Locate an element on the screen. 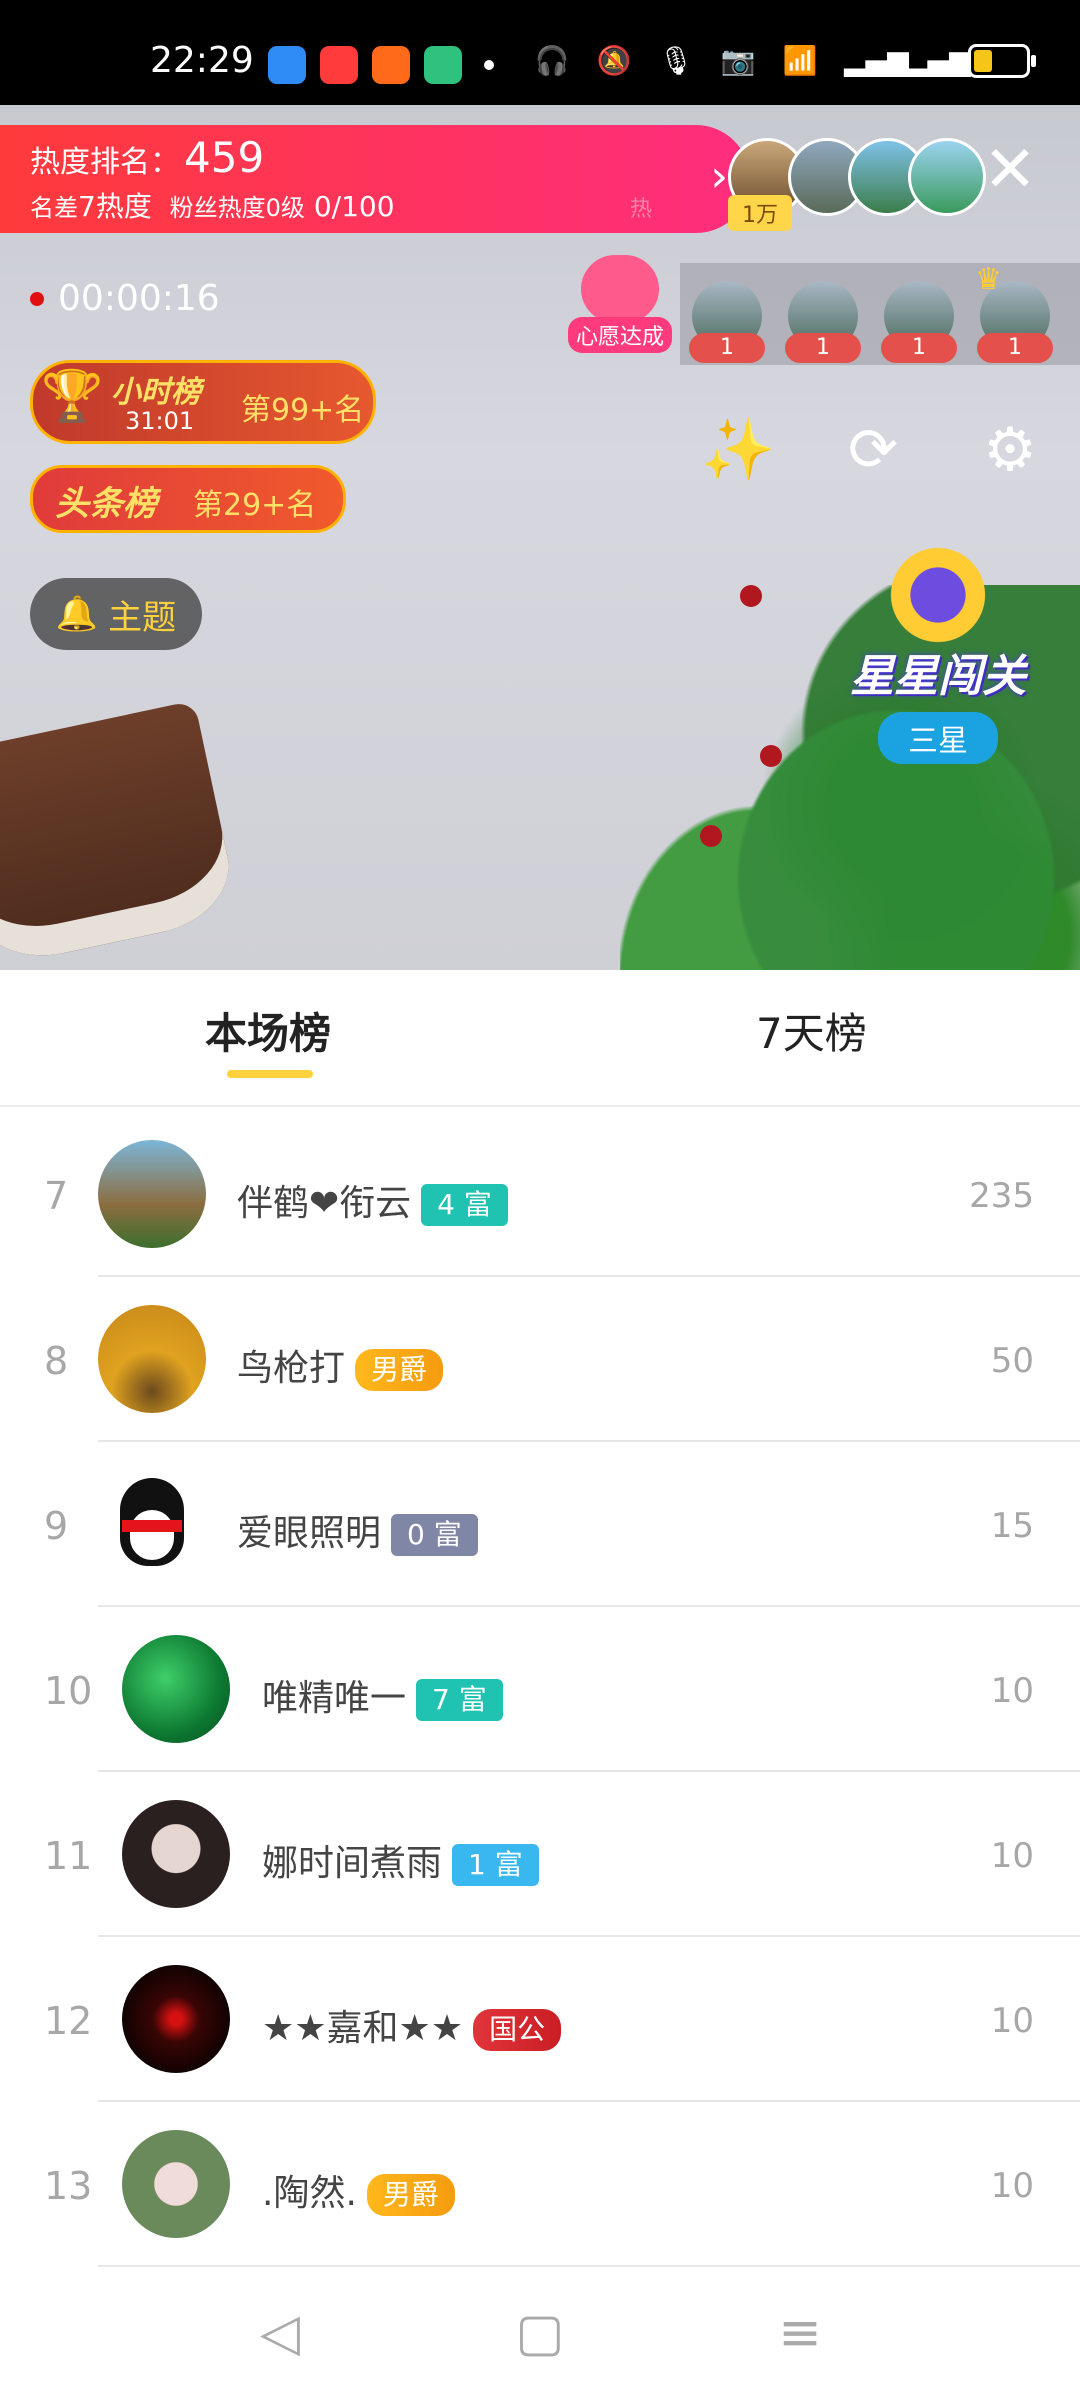 The image size is (1080, 2400). user-name-text: 鸟枪打 is located at coordinates (291, 1368).